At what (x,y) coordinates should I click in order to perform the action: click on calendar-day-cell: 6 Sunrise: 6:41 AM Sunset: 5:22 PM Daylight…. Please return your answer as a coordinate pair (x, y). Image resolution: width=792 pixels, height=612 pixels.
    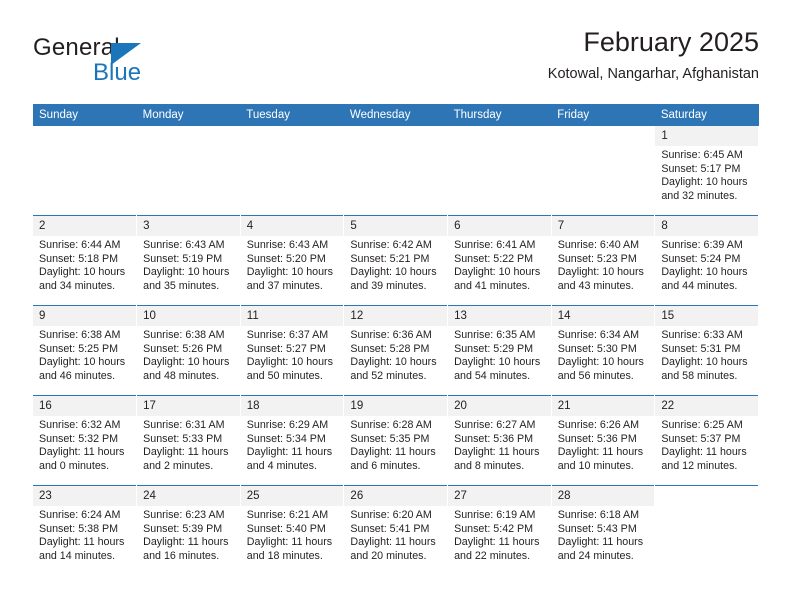
    Looking at the image, I should click on (499, 260).